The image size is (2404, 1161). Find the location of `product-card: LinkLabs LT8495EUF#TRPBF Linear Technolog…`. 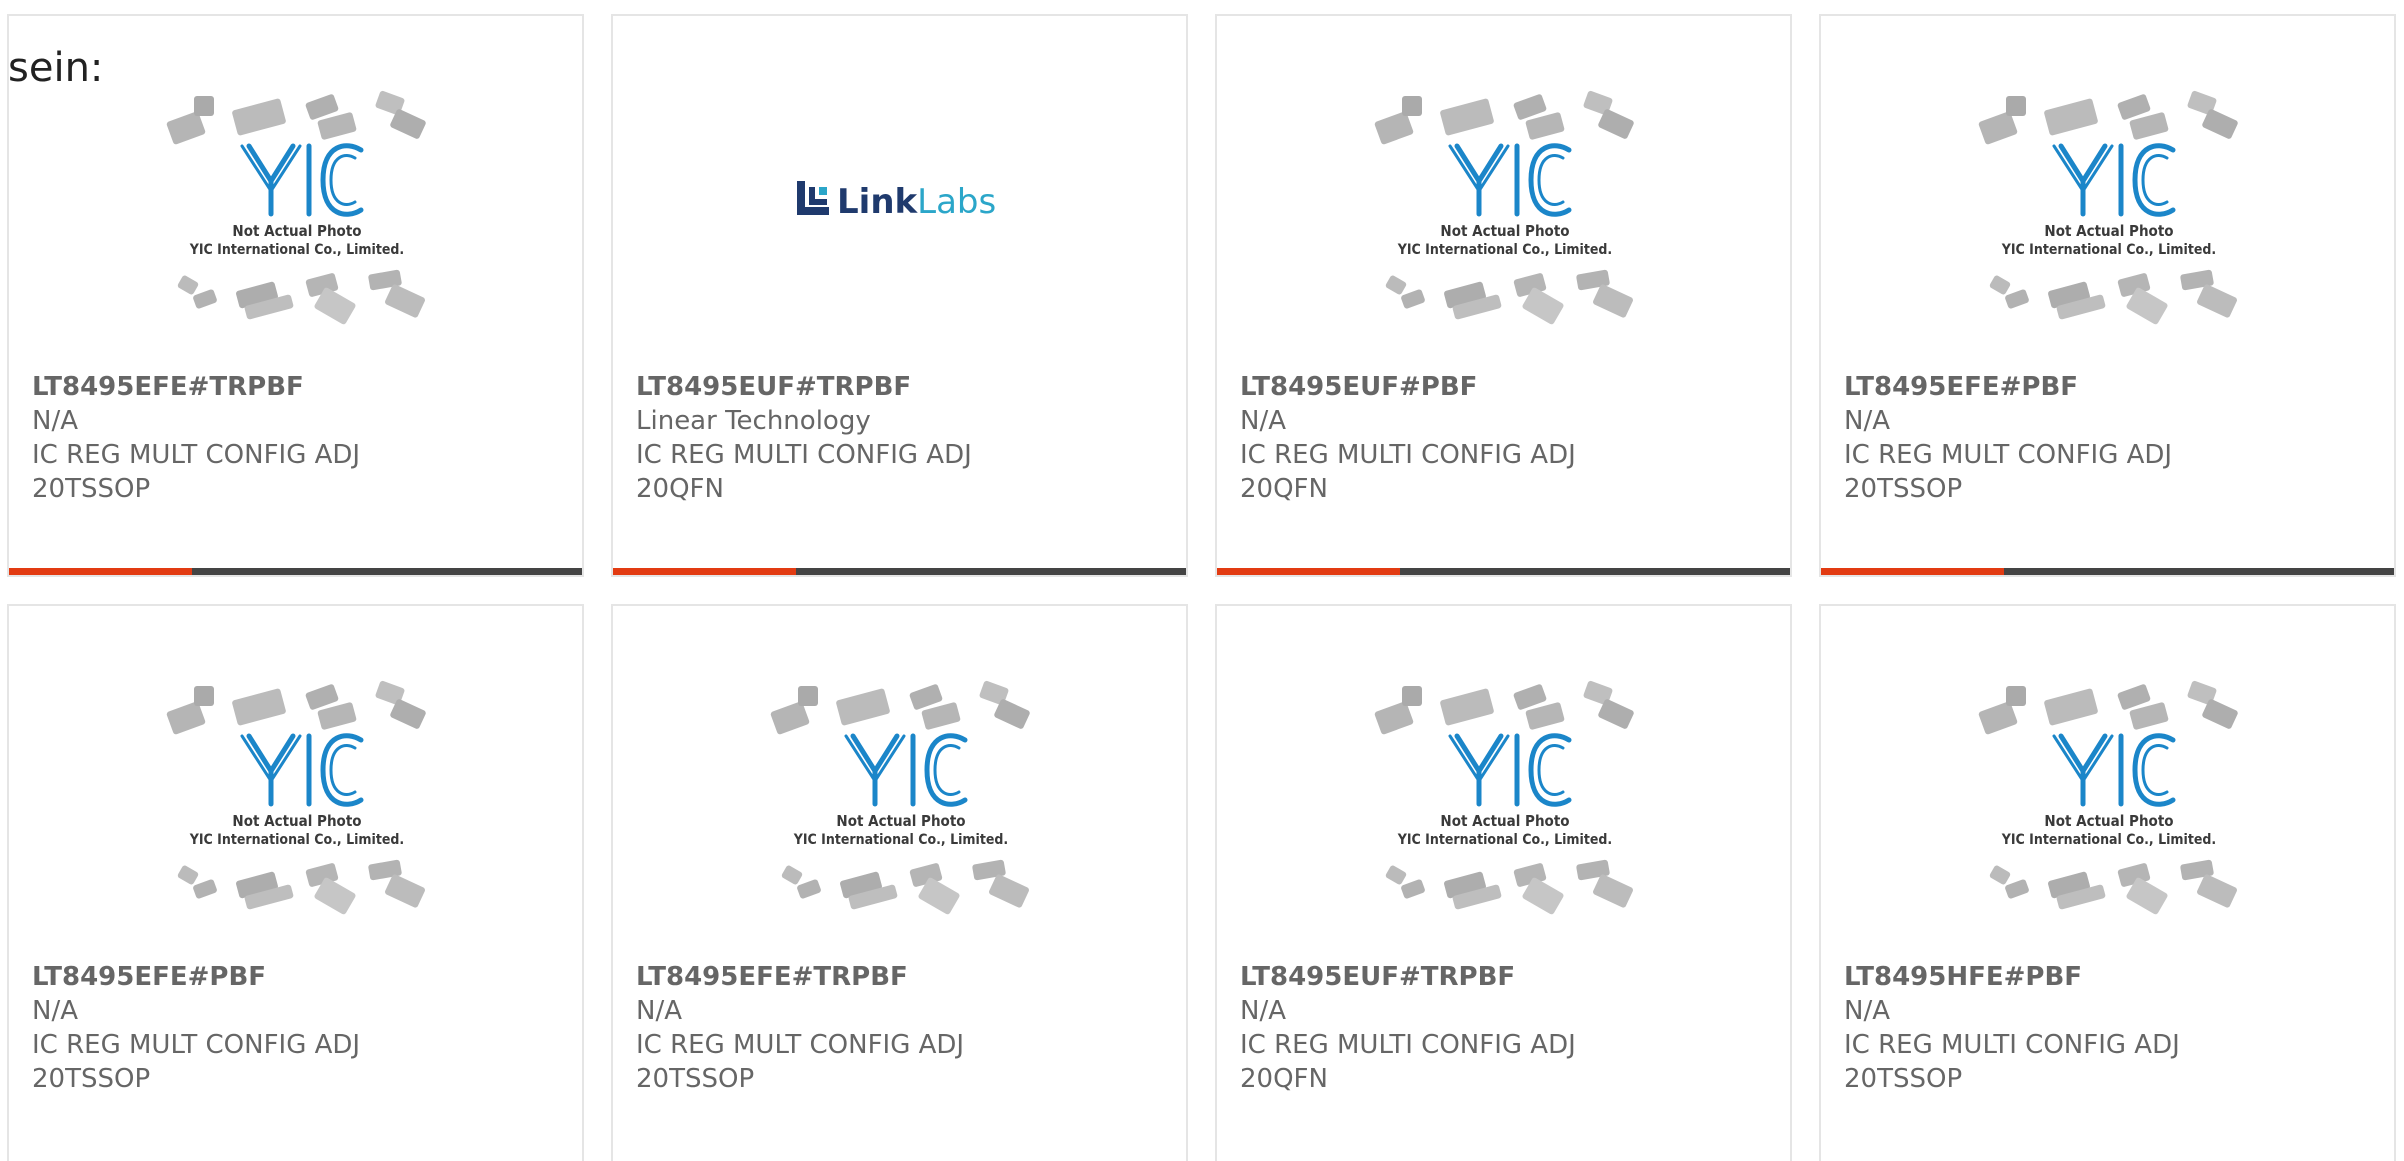

product-card: LinkLabs LT8495EUF#TRPBF Linear Technolog… is located at coordinates (899, 295).